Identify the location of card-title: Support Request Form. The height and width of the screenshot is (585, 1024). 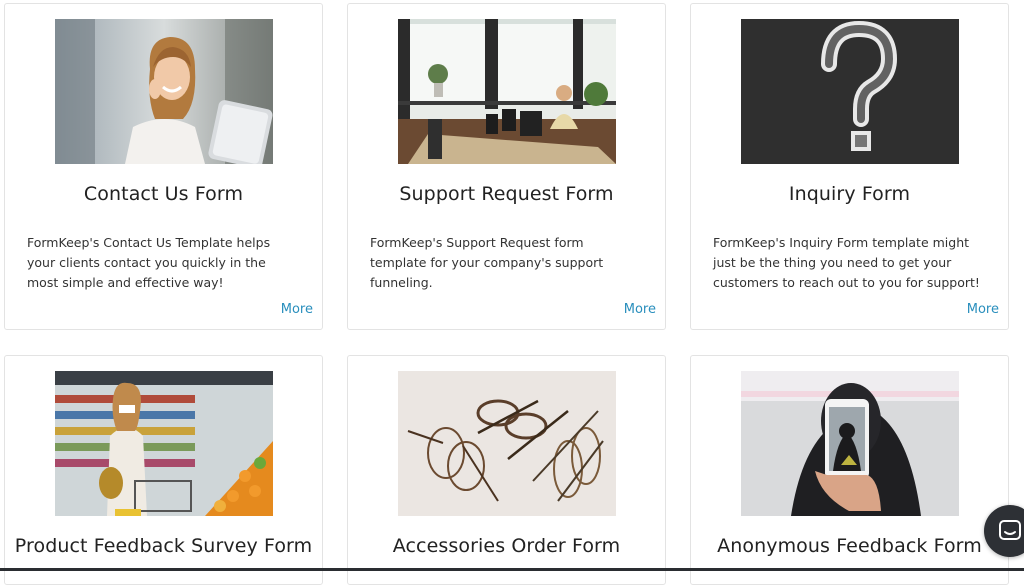
(506, 194).